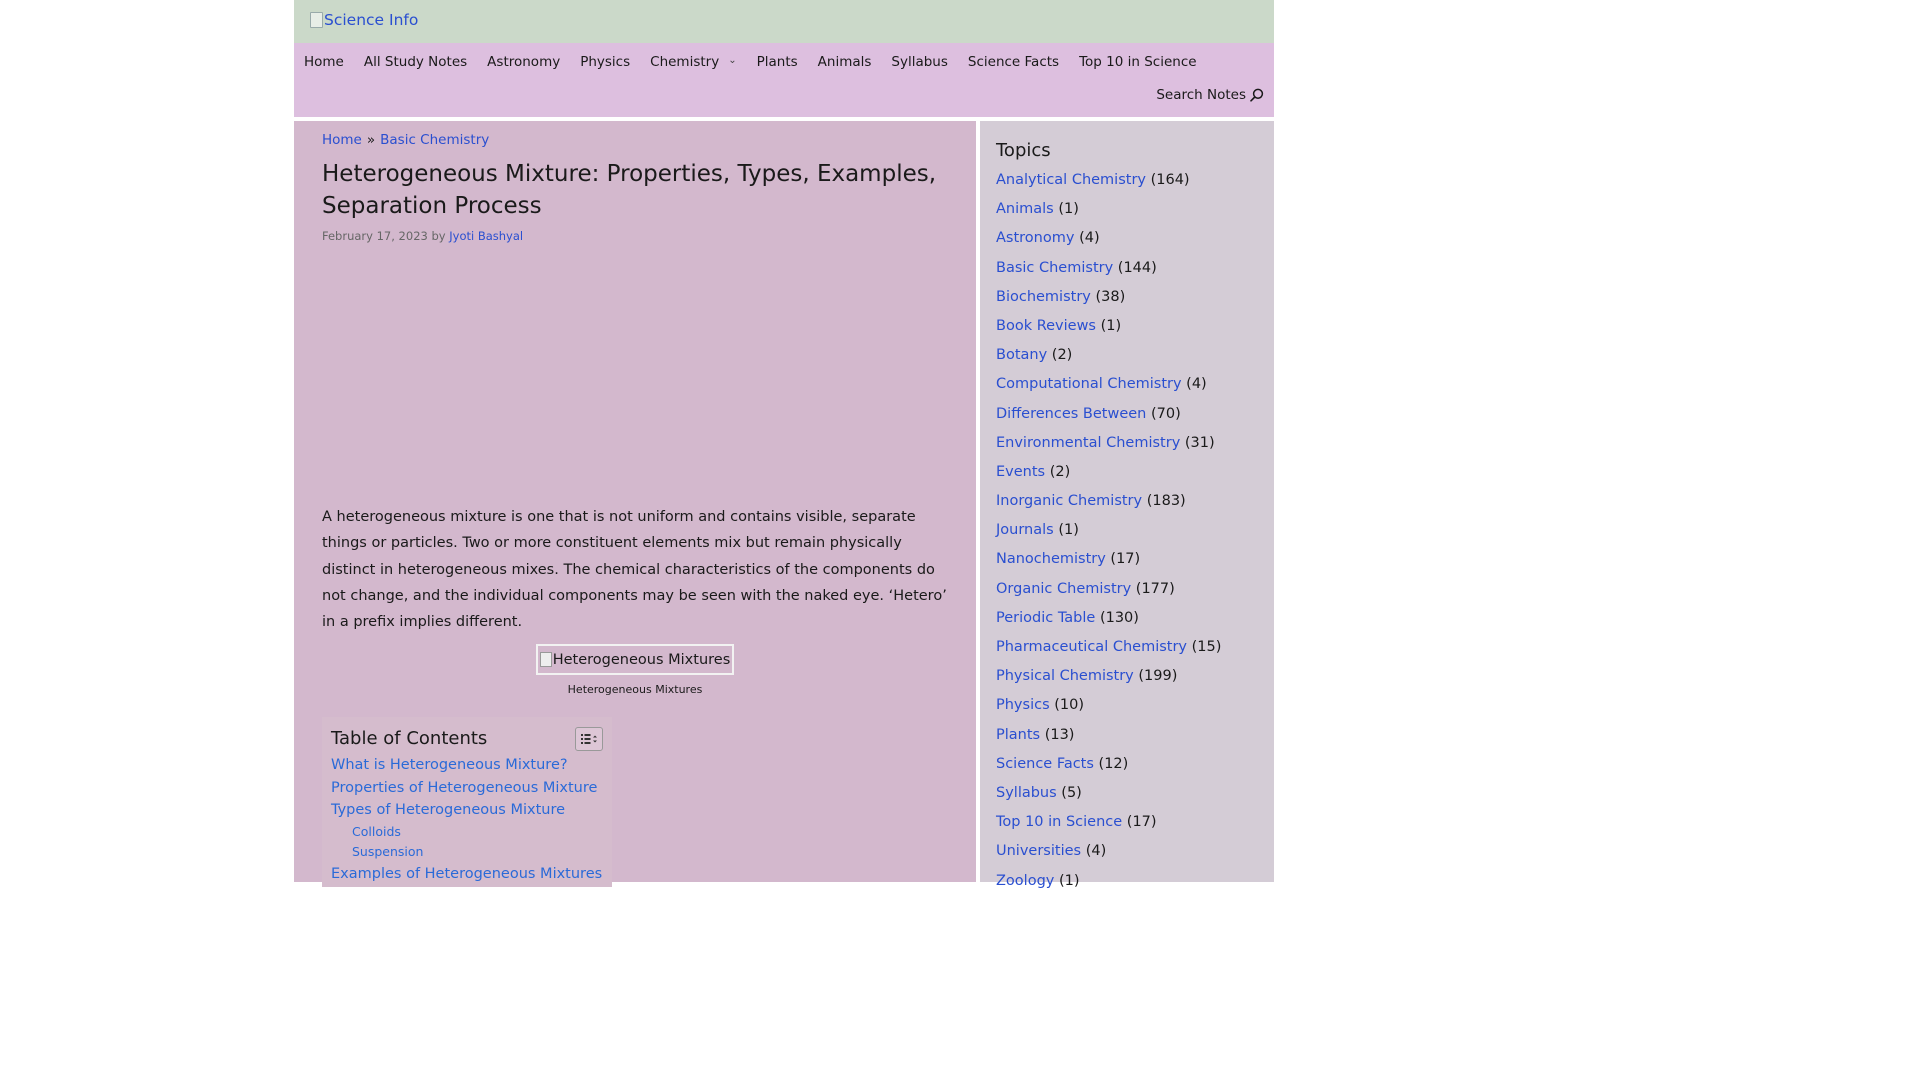 The image size is (1920, 1080). Describe the element at coordinates (466, 852) in the screenshot. I see `toc-subitem: Suspension` at that location.